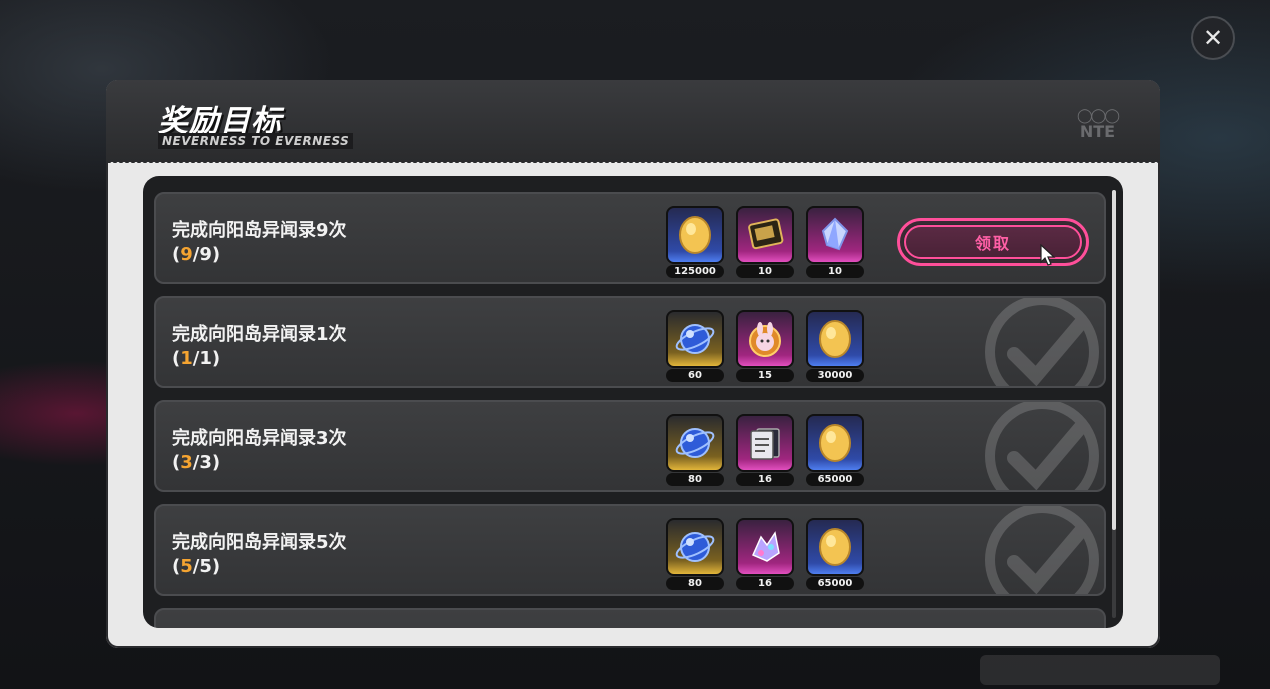 The height and width of the screenshot is (689, 1270). Describe the element at coordinates (835, 234) in the screenshot. I see `crystal-shard-icon` at that location.